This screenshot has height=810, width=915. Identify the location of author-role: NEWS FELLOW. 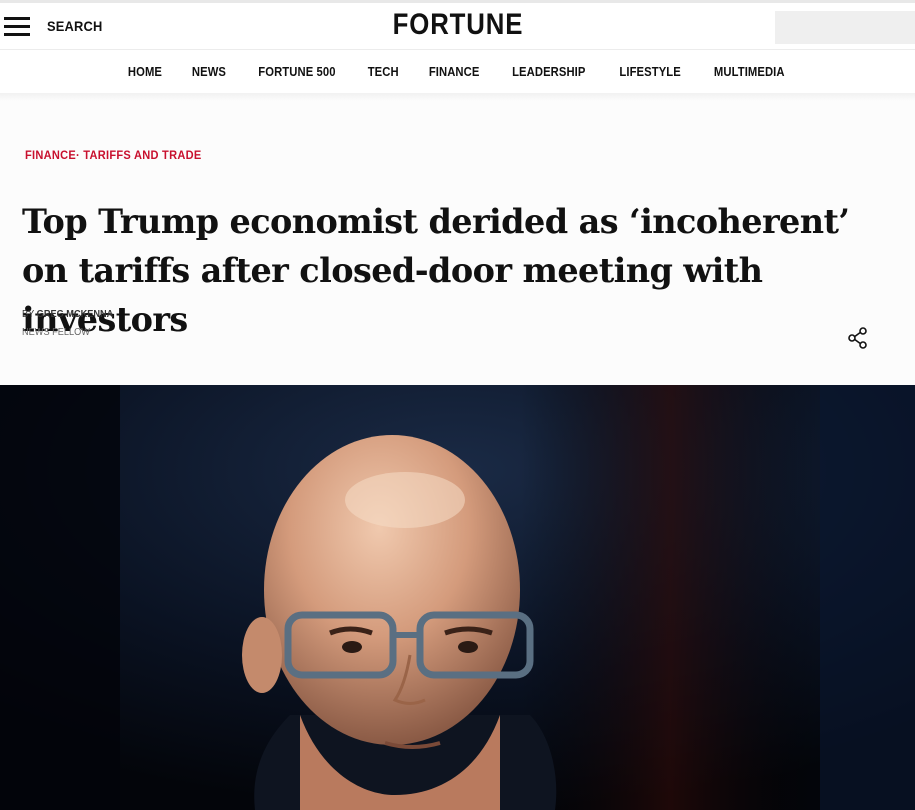
(56, 332).